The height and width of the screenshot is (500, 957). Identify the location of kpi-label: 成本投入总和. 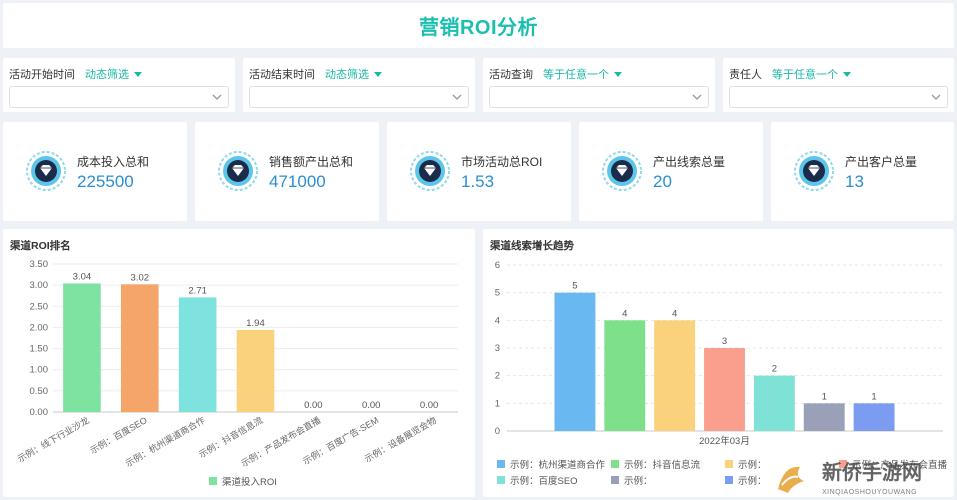
(113, 162).